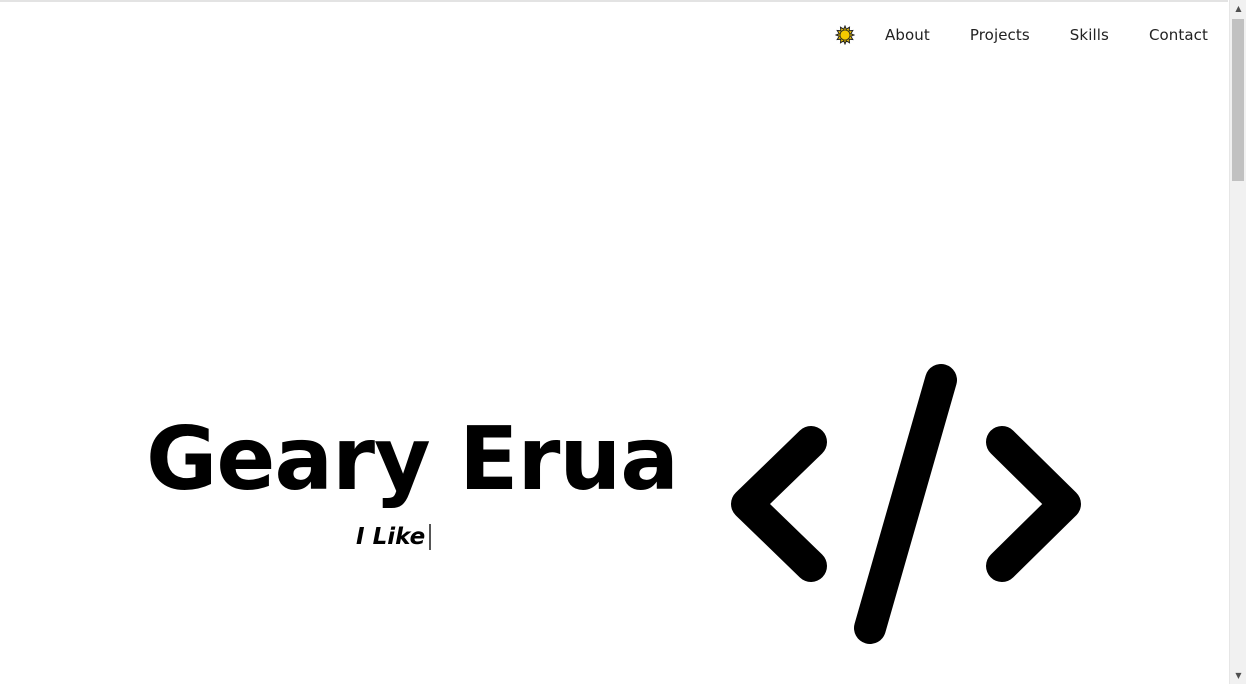 This screenshot has height=684, width=1246. What do you see at coordinates (1178, 35) in the screenshot?
I see `nav-link-contact: Contact` at bounding box center [1178, 35].